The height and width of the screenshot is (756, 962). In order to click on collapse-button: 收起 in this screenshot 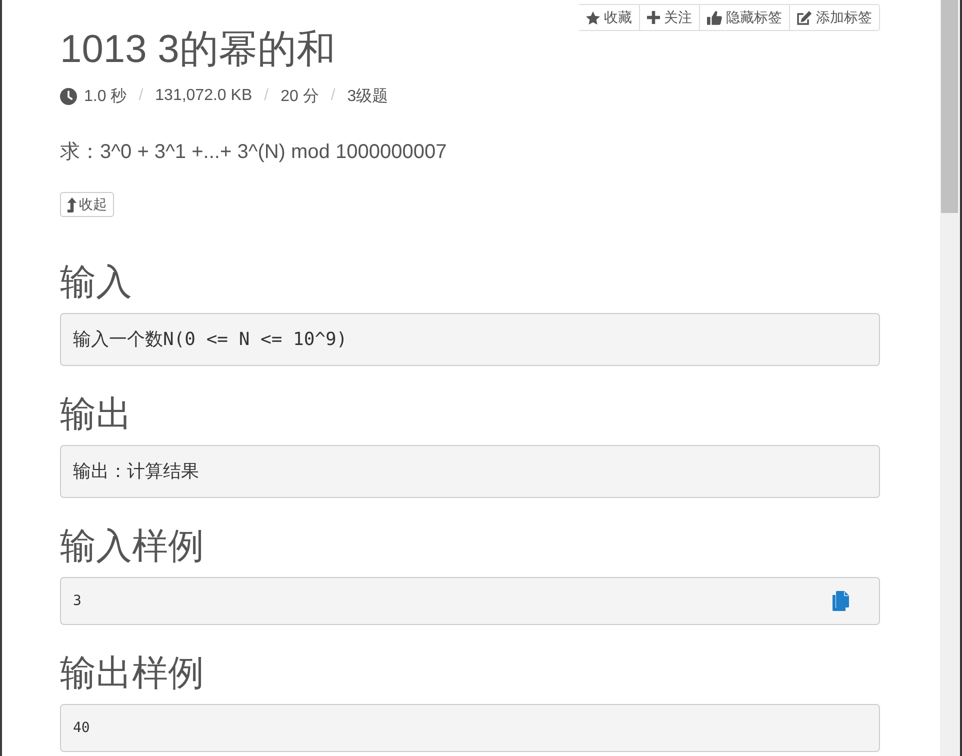, I will do `click(87, 204)`.